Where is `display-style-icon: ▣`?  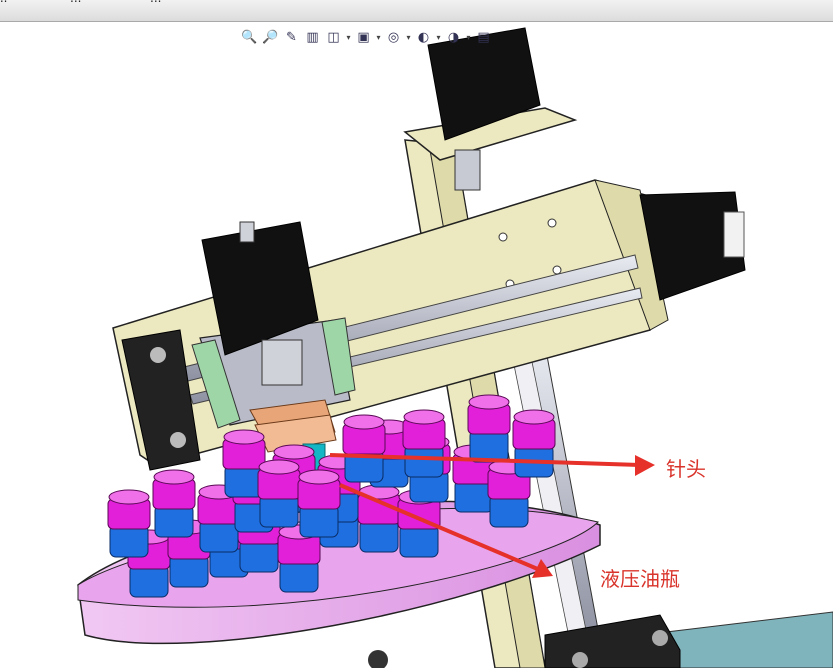
display-style-icon: ▣ is located at coordinates (363, 37).